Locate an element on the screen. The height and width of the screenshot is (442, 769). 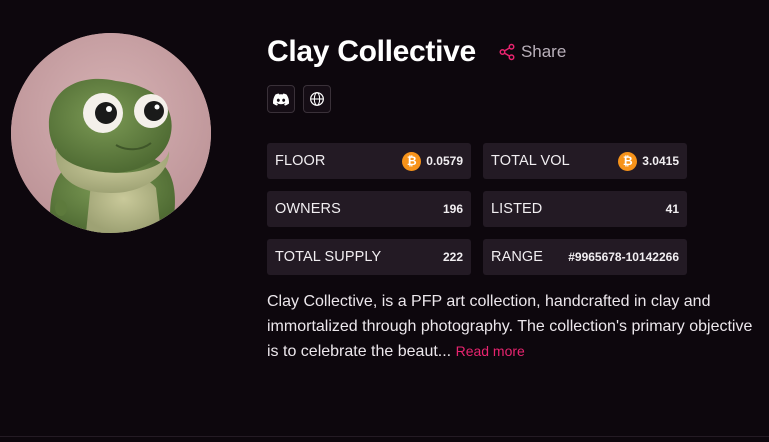
title-row: Clay Collective Share is located at coordinates (416, 52).